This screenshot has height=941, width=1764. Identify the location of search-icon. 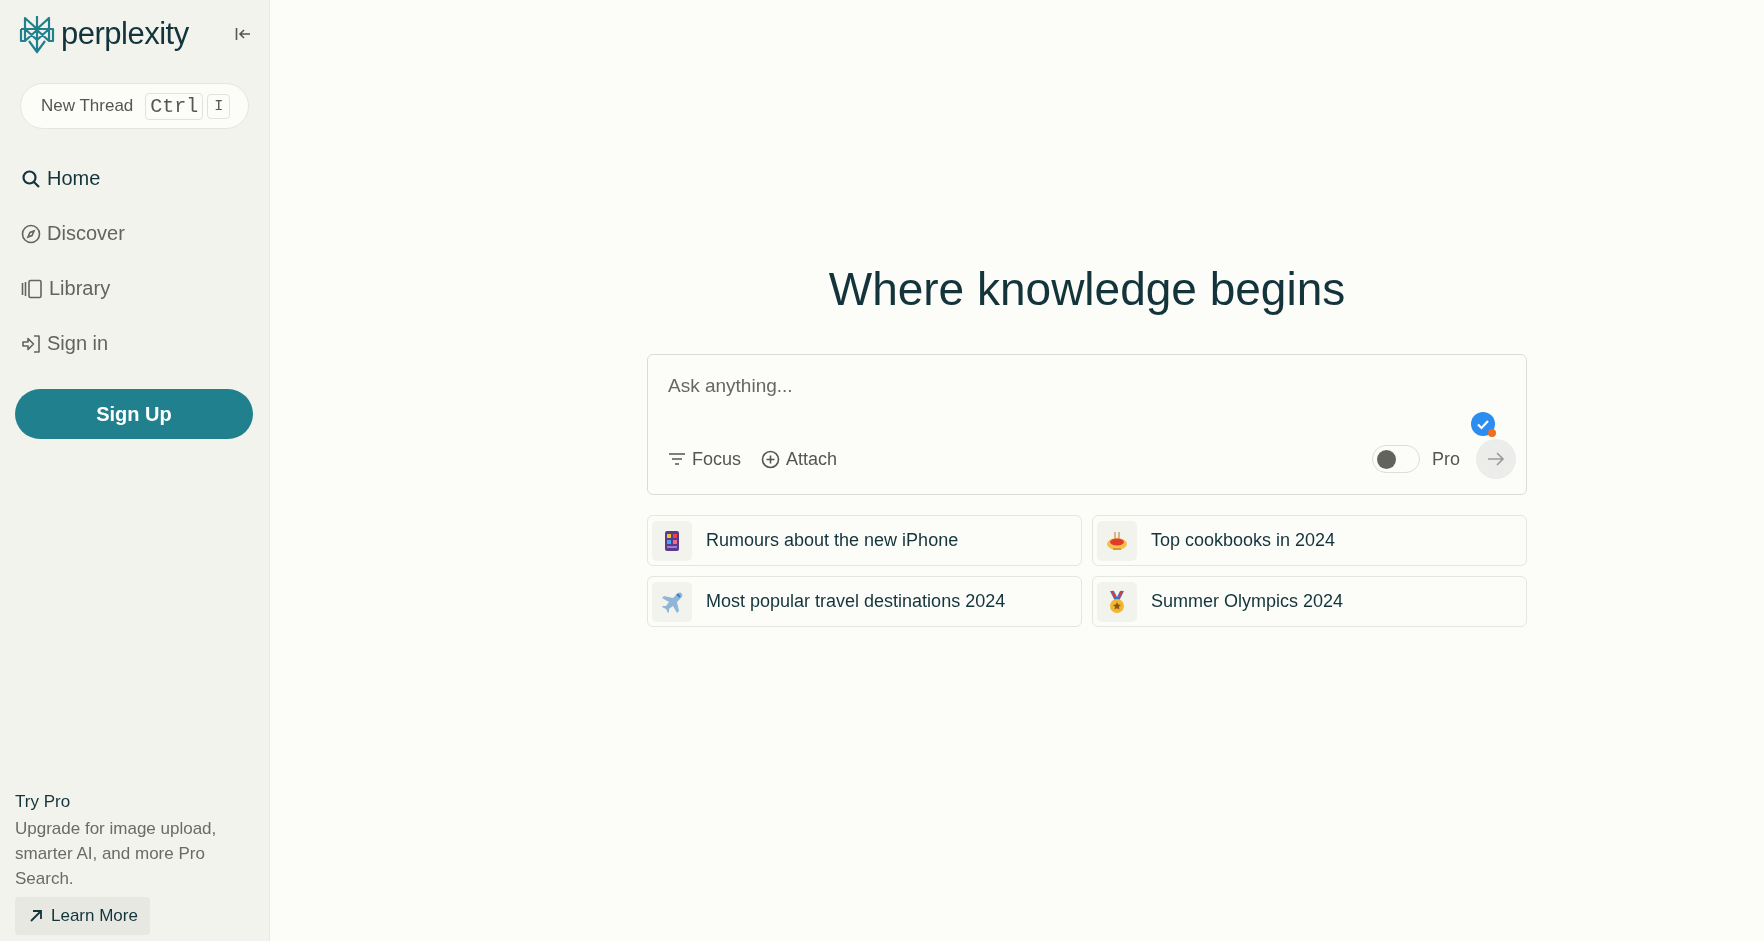
(31, 178).